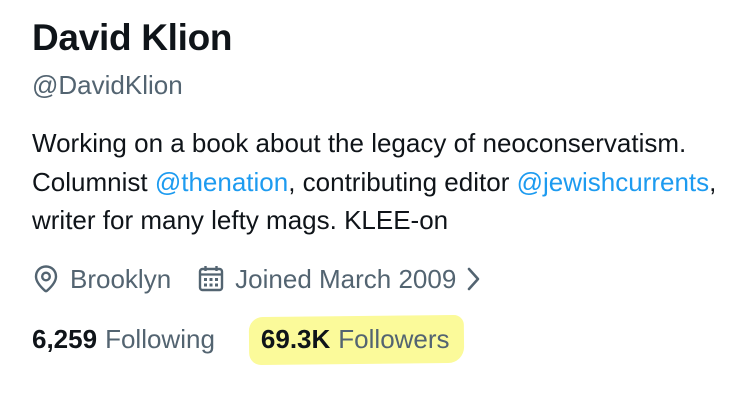 The width and height of the screenshot is (749, 420). I want to click on user-handle: @DavidKlion, so click(107, 85).